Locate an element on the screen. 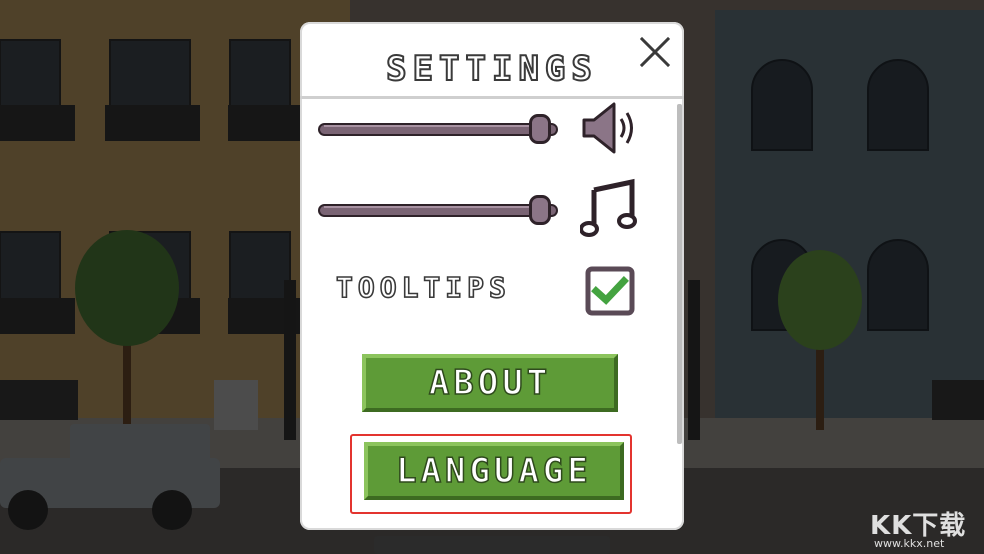 This screenshot has height=554, width=984. panel-scrollbar is located at coordinates (679, 274).